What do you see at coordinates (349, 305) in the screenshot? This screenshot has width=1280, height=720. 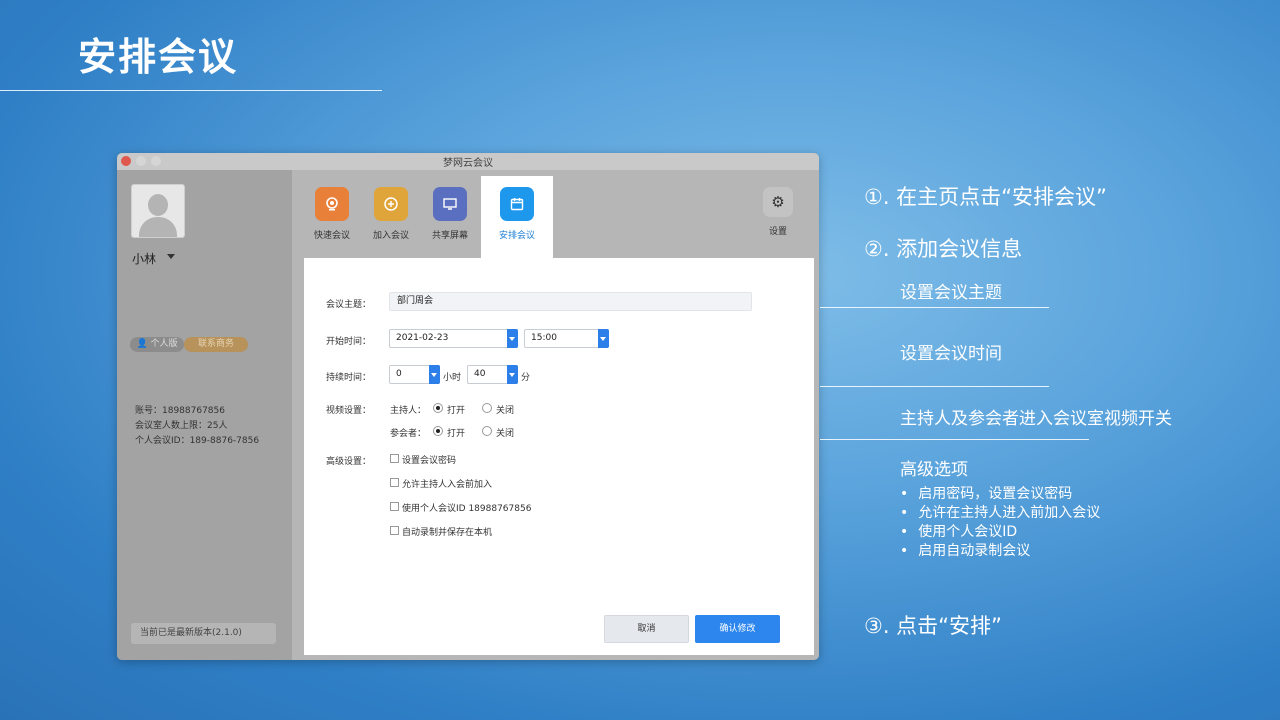 I see `topic-label: 会议主题：` at bounding box center [349, 305].